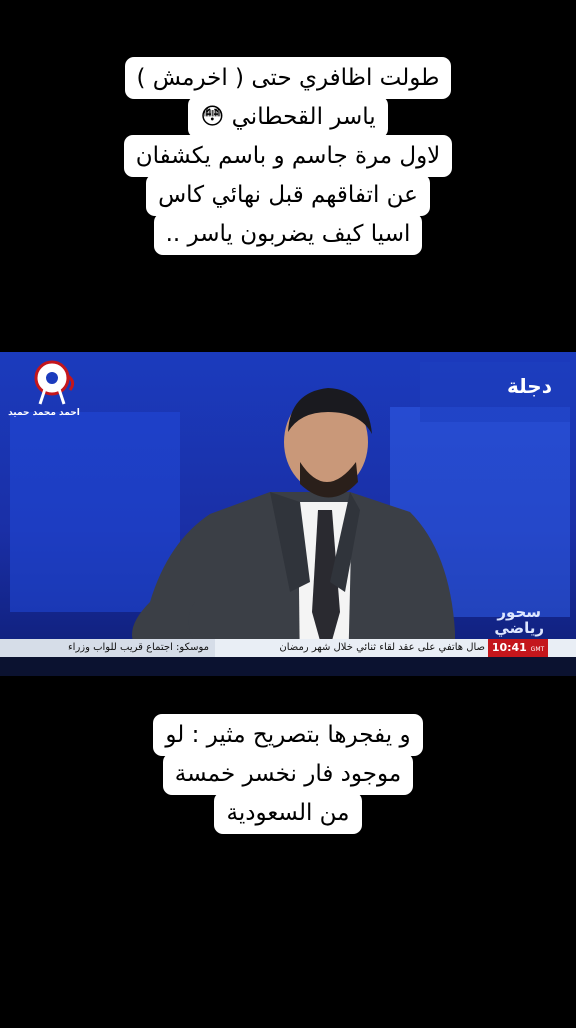 The width and height of the screenshot is (576, 1028). I want to click on ticker-underbar, so click(288, 666).